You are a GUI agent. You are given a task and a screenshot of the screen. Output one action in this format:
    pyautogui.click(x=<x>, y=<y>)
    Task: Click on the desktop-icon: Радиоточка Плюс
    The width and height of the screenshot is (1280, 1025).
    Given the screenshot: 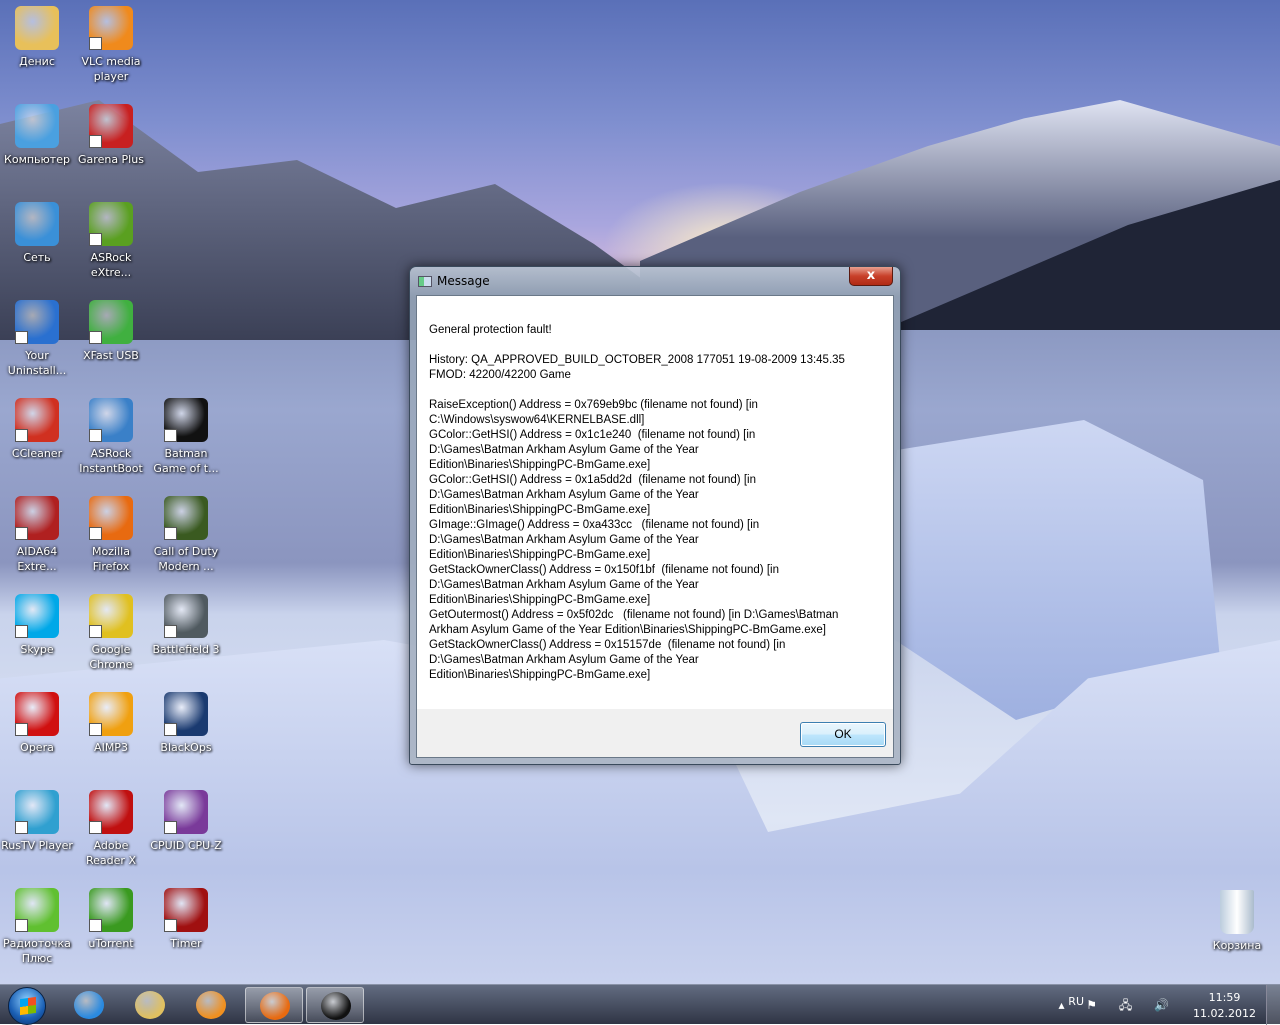 What is the action you would take?
    pyautogui.click(x=37, y=925)
    